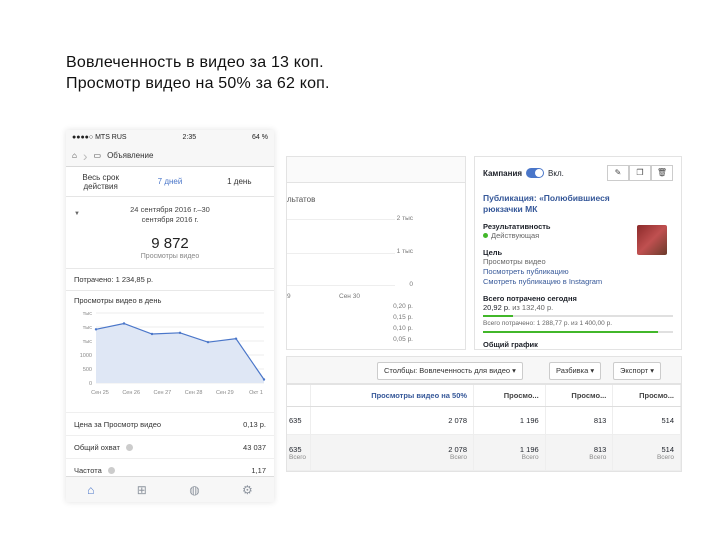  I want to click on column-header: Просмотры видео на 50%, so click(393, 395).